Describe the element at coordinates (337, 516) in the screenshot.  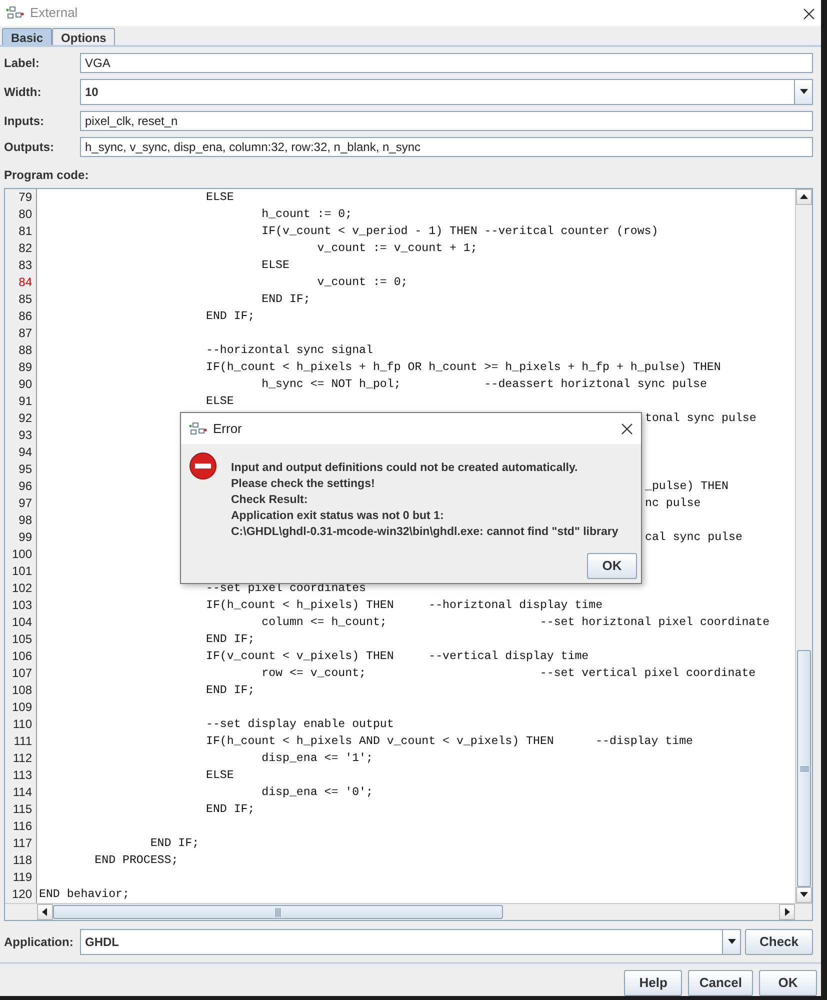
I see `message-text: Application exit status was not 0 but 1:` at that location.